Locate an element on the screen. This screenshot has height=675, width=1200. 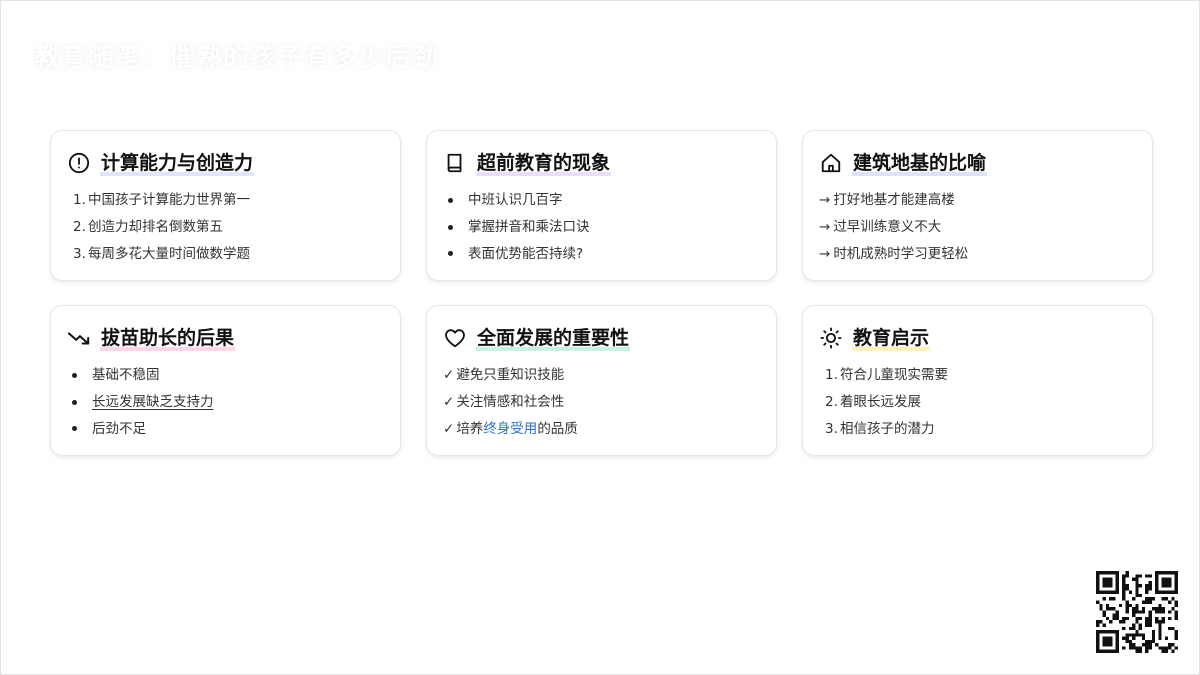
list-item-text: 过早训练意义不大 is located at coordinates (887, 226).